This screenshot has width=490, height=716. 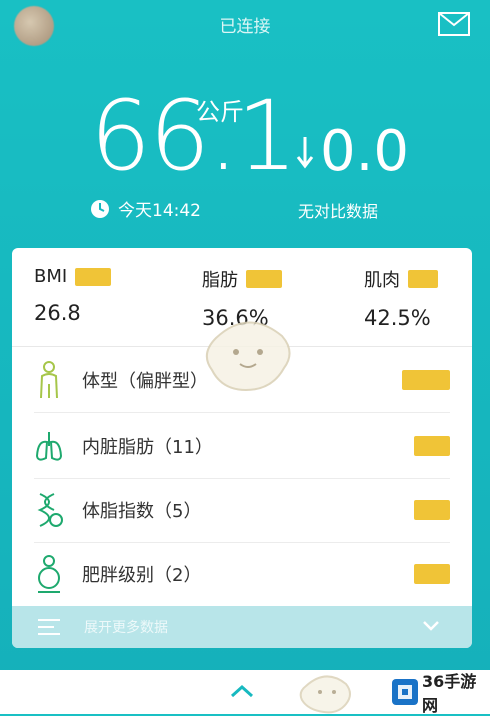 I want to click on expand-more-bar: 展开更多数据, so click(x=242, y=627).